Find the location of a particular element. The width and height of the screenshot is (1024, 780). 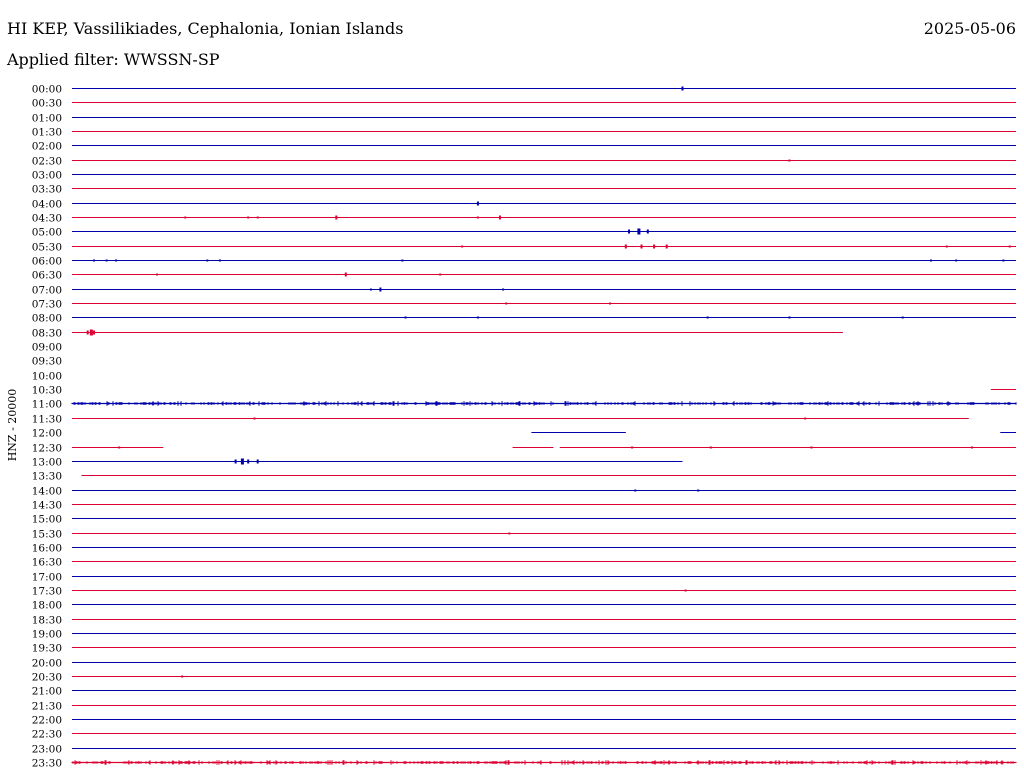

time-tick-label: 22:00 is located at coordinates (47, 721).